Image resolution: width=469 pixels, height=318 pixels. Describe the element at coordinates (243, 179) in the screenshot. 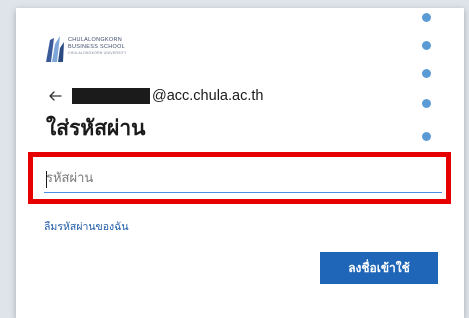

I see `password-input` at that location.